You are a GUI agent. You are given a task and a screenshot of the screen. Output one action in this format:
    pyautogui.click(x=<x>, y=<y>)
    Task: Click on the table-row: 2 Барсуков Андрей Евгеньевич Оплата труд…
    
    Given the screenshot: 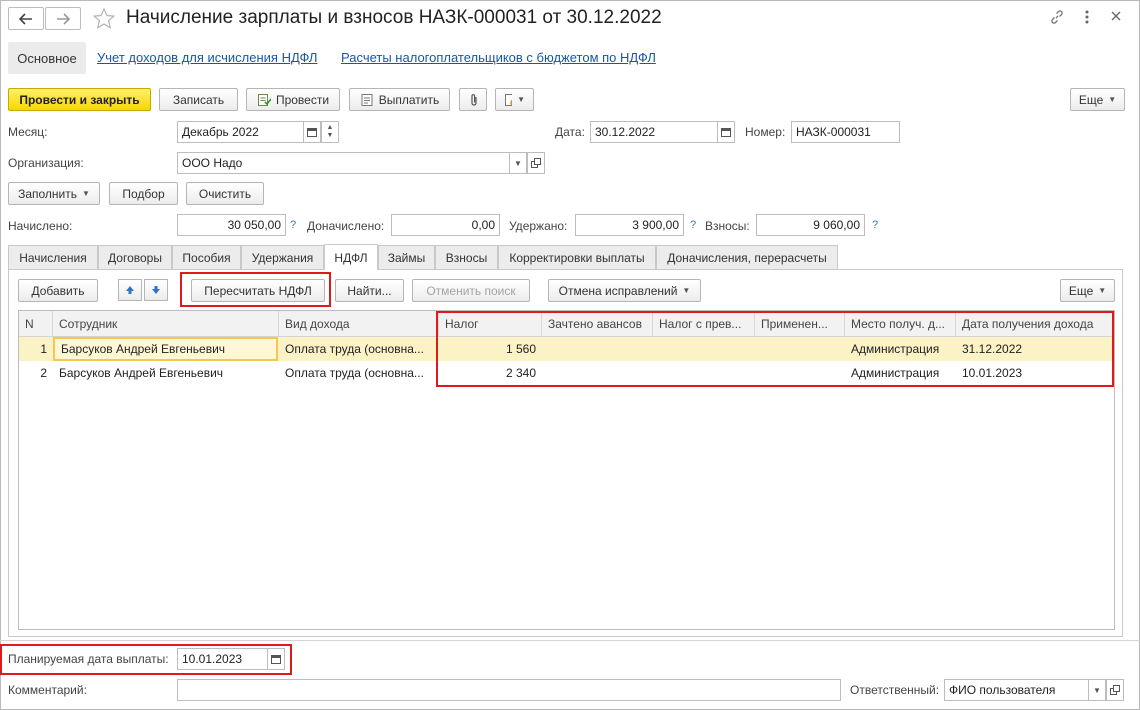 What is the action you would take?
    pyautogui.click(x=566, y=373)
    